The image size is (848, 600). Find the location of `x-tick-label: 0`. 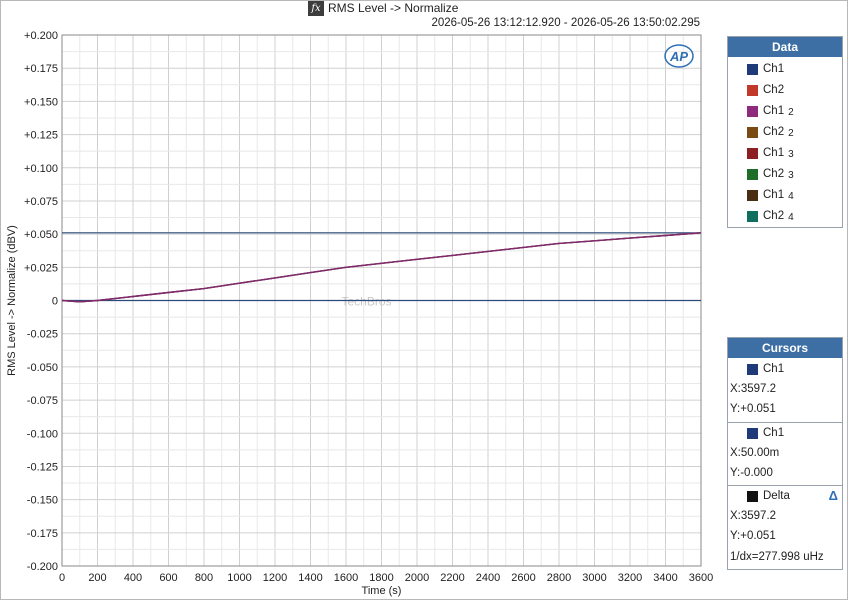

x-tick-label: 0 is located at coordinates (62, 578).